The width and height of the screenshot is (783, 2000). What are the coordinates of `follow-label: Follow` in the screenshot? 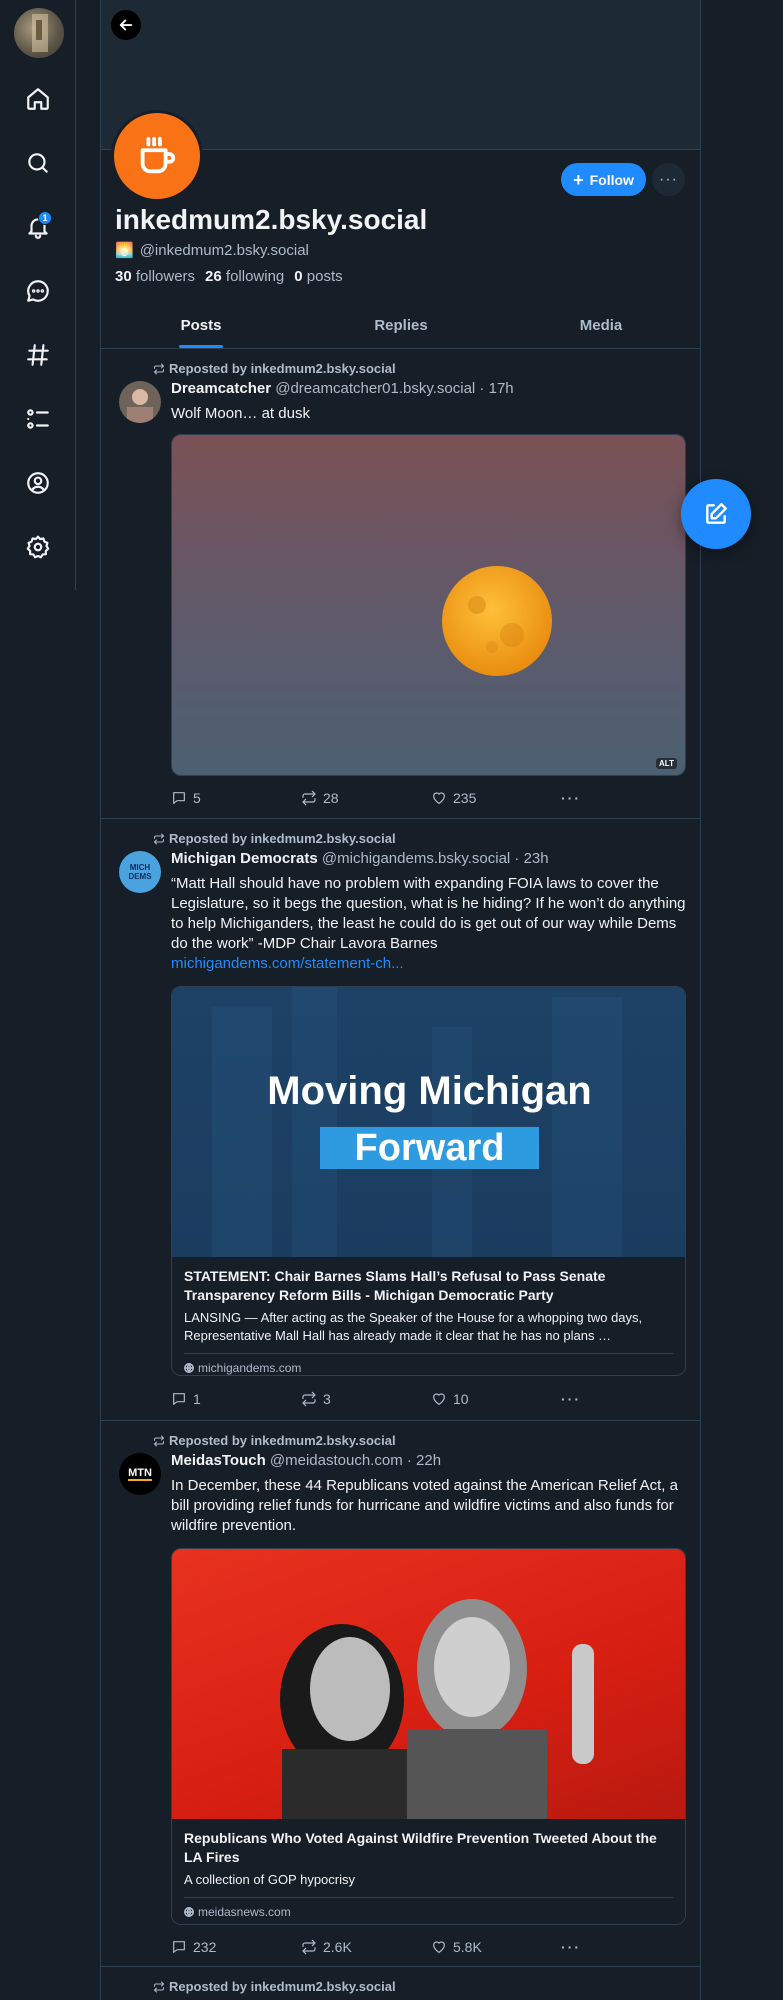 It's located at (611, 179).